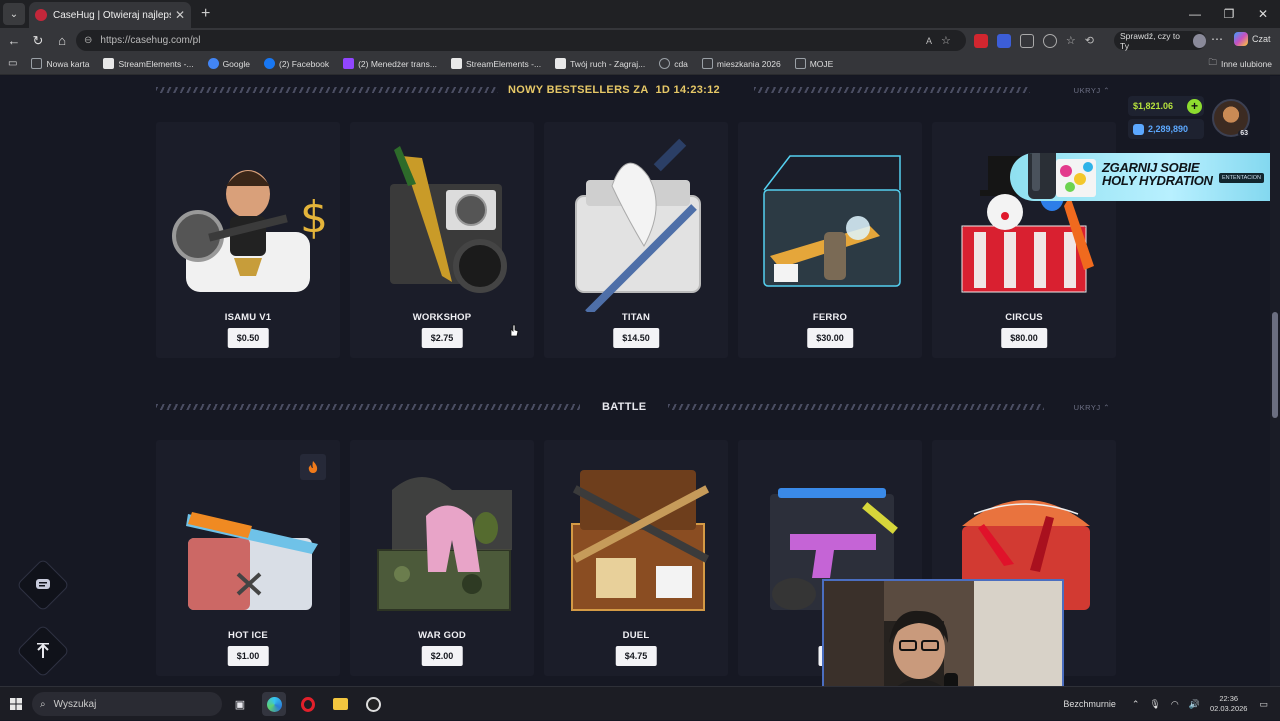 Image resolution: width=1280 pixels, height=721 pixels. Describe the element at coordinates (442, 656) in the screenshot. I see `case-price-button: $2.00` at that location.